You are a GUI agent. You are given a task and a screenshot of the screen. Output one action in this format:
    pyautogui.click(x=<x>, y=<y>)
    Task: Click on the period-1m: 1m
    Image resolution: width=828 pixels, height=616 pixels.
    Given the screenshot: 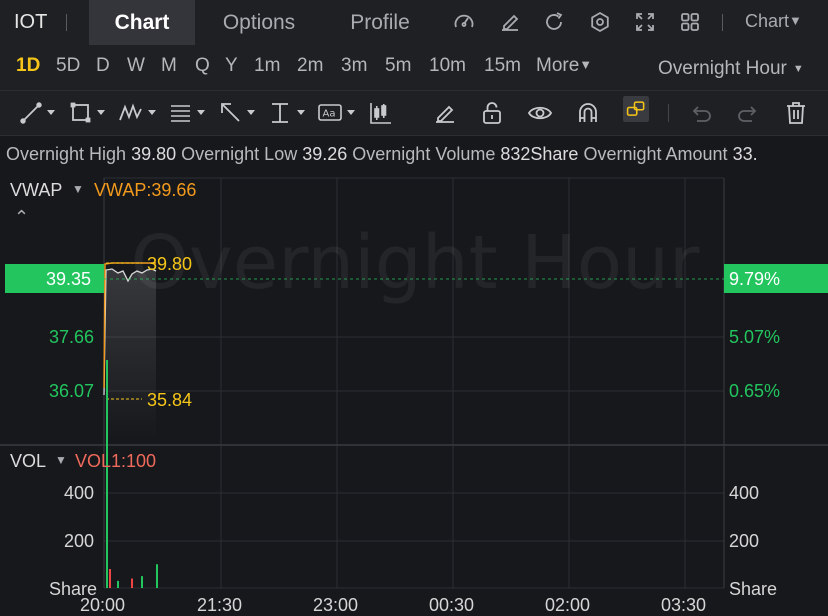 What is the action you would take?
    pyautogui.click(x=267, y=66)
    